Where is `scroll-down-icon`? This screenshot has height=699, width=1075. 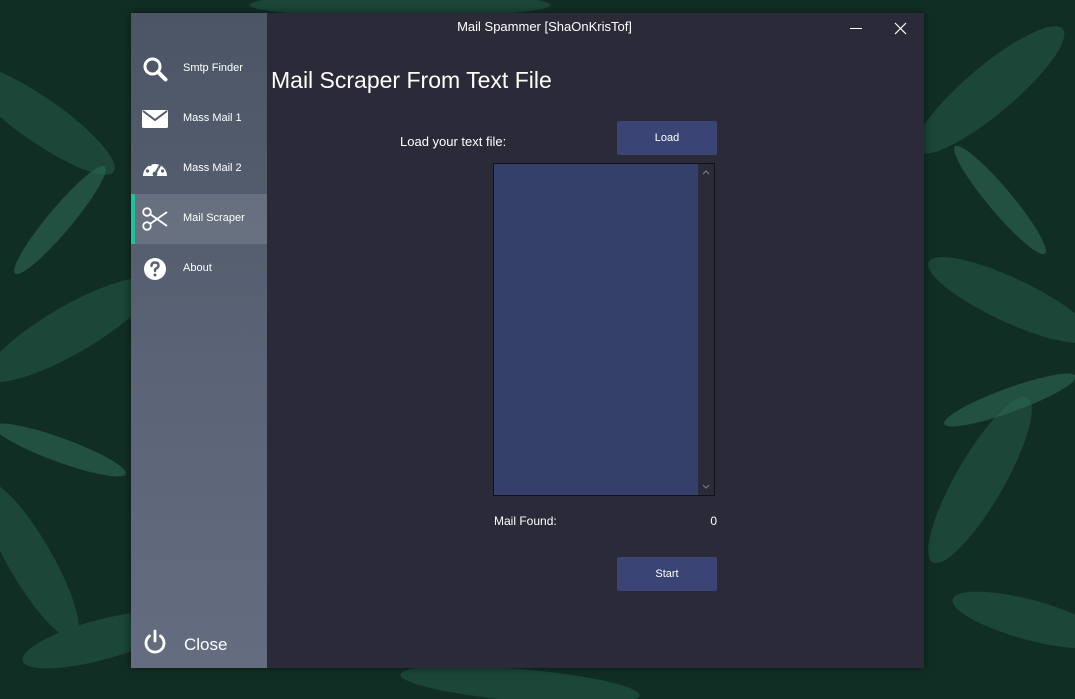
scroll-down-icon is located at coordinates (706, 487).